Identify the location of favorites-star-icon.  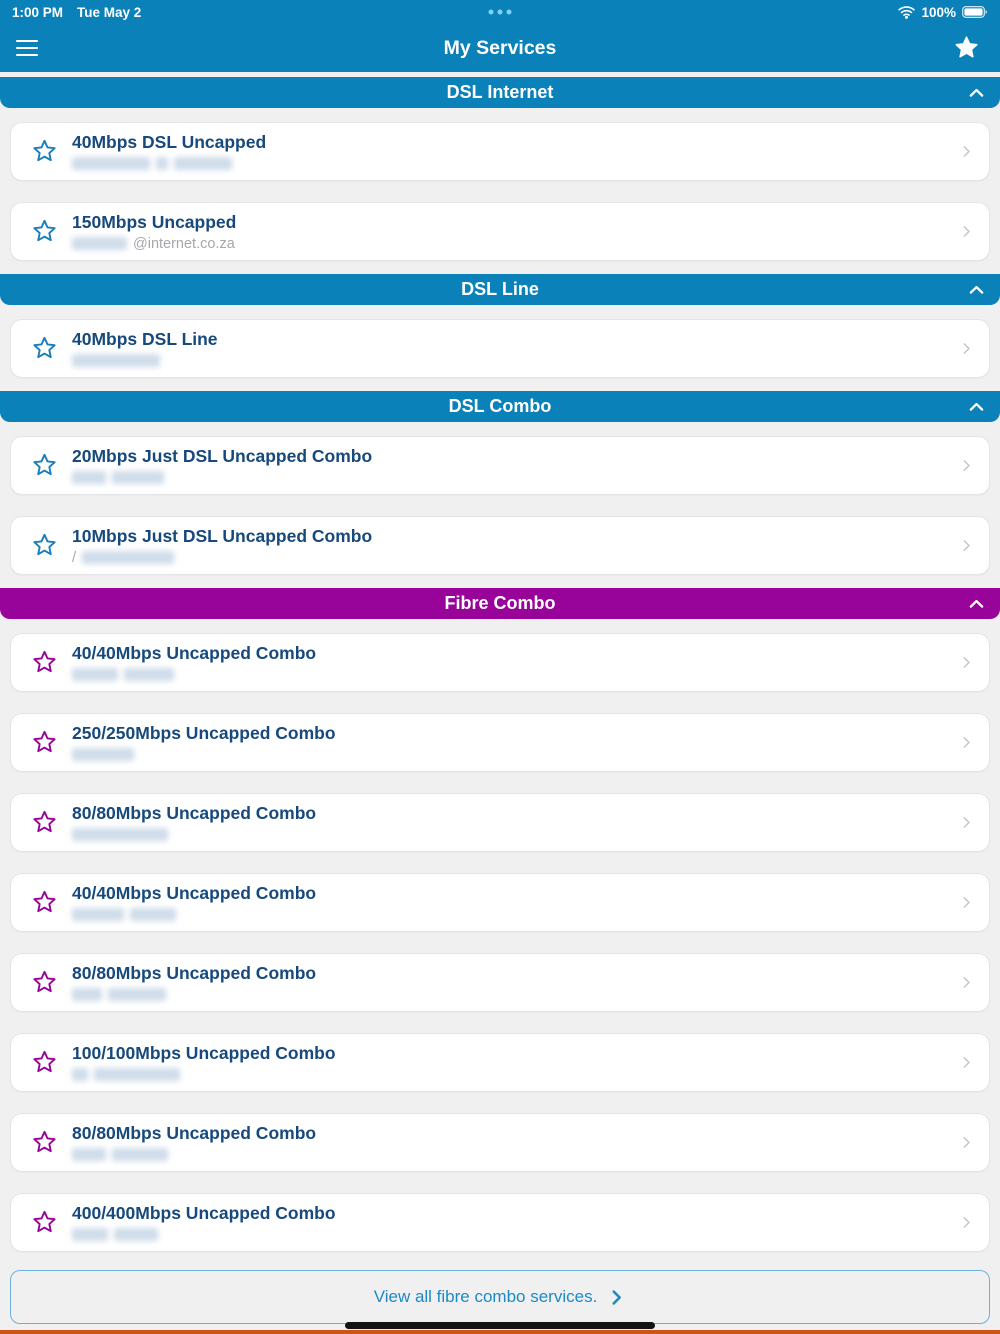
(966, 48).